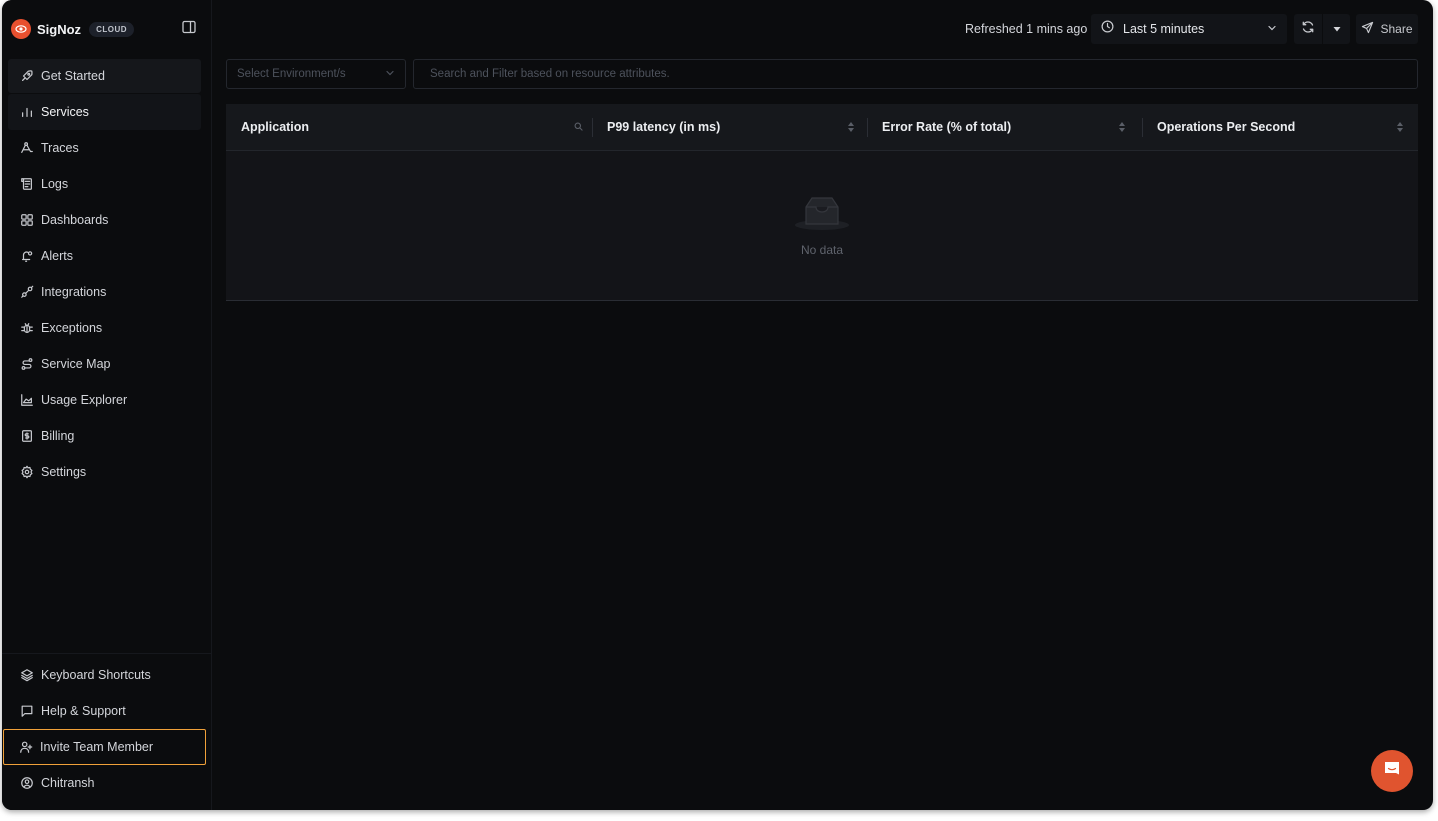  What do you see at coordinates (578, 127) in the screenshot?
I see `search-icon` at bounding box center [578, 127].